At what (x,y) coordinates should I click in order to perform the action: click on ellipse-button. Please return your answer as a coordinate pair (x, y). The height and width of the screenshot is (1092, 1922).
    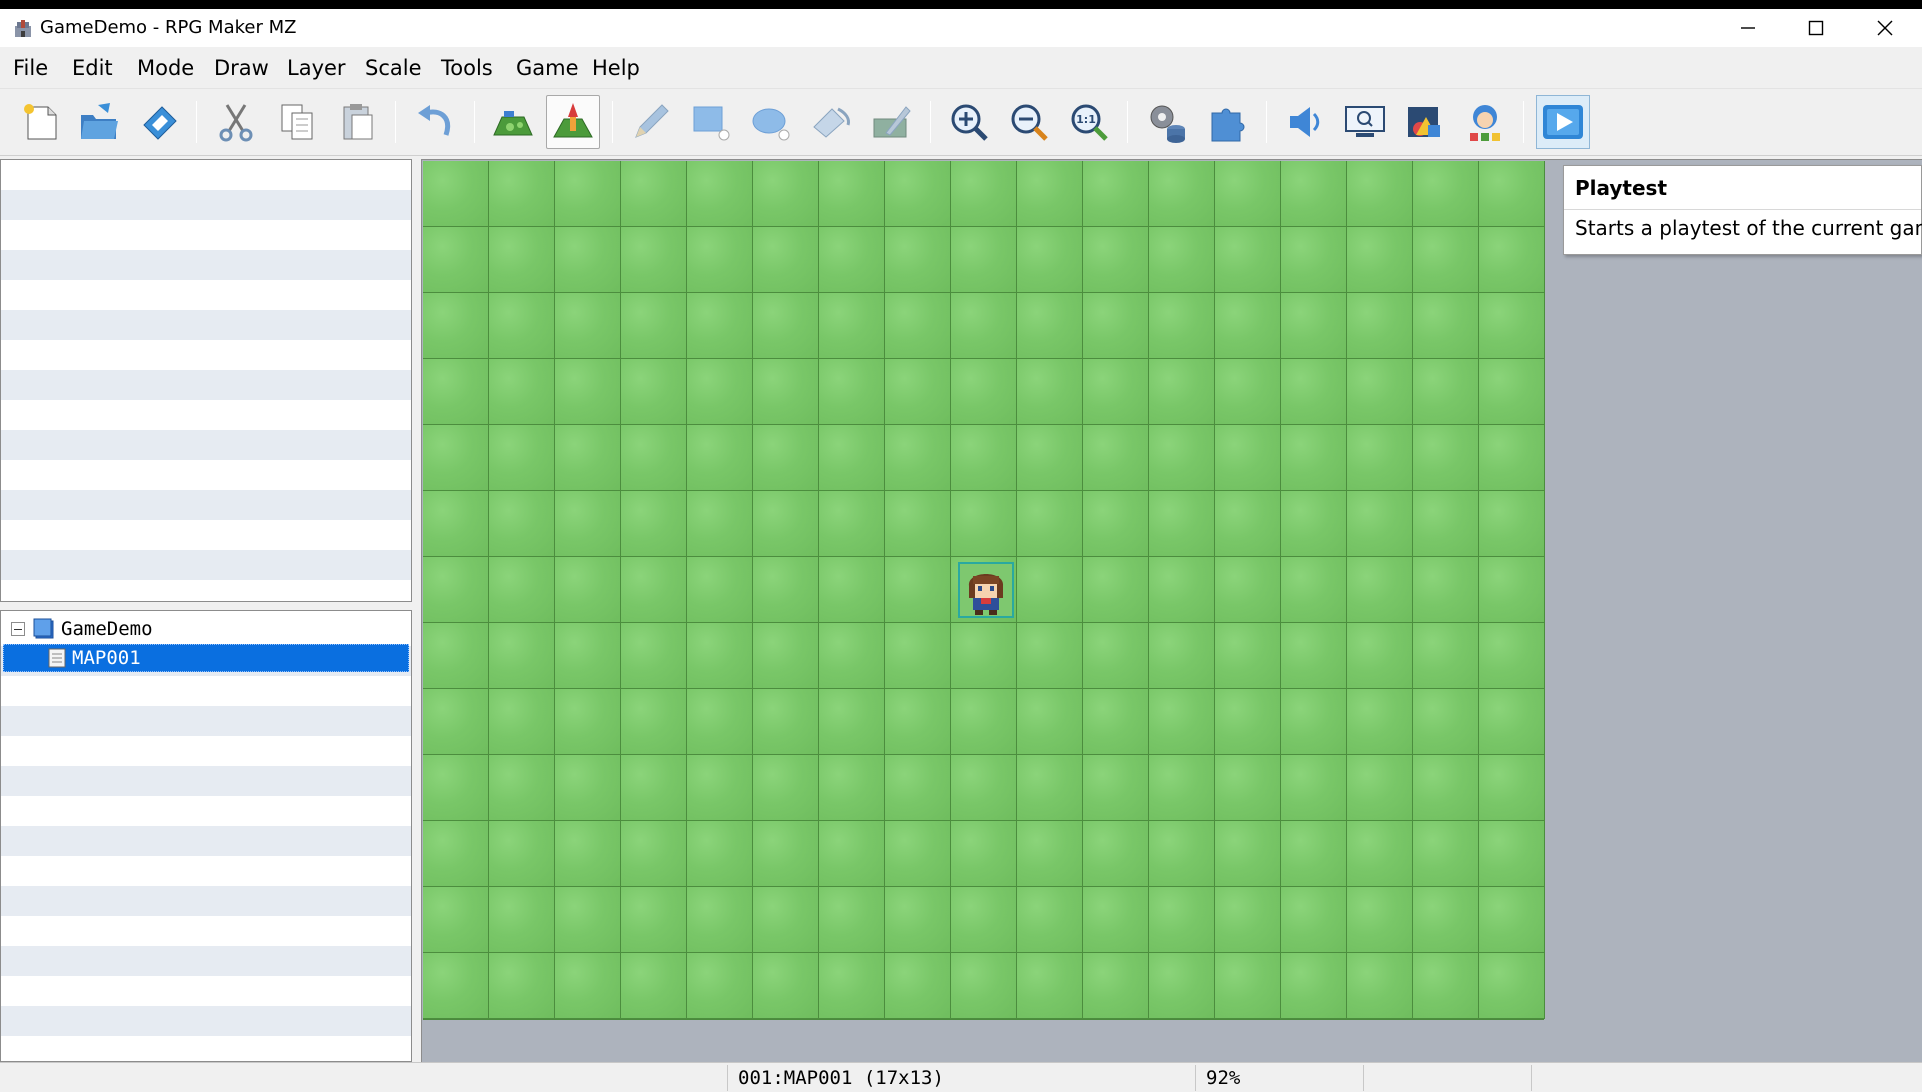
    Looking at the image, I should click on (771, 122).